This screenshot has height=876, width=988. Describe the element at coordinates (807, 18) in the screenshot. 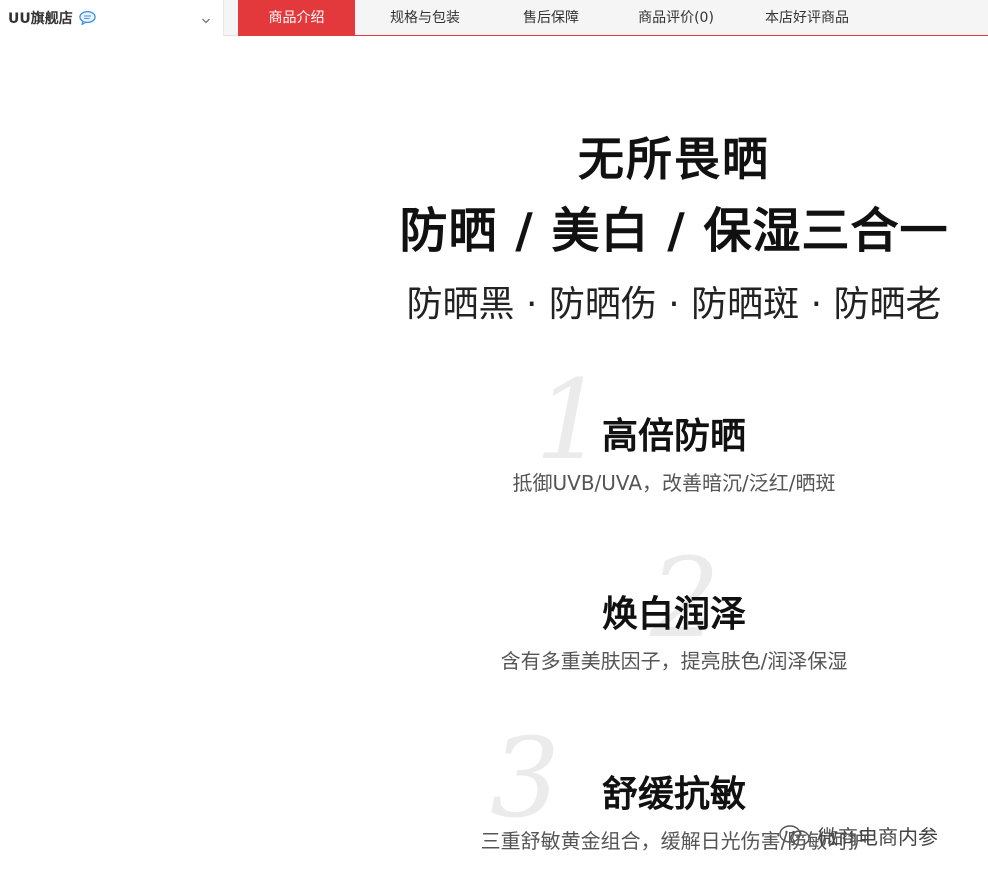

I see `tab-top-rated-products: 本店好评商品` at that location.